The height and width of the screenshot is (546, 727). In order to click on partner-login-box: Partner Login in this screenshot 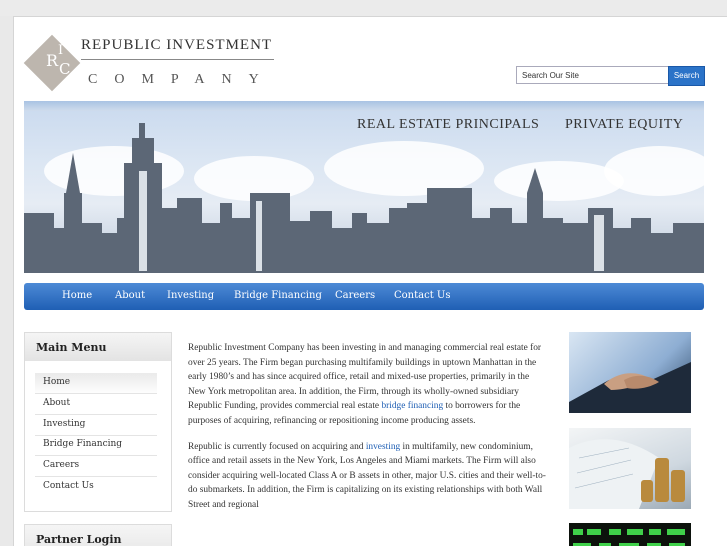, I will do `click(98, 535)`.